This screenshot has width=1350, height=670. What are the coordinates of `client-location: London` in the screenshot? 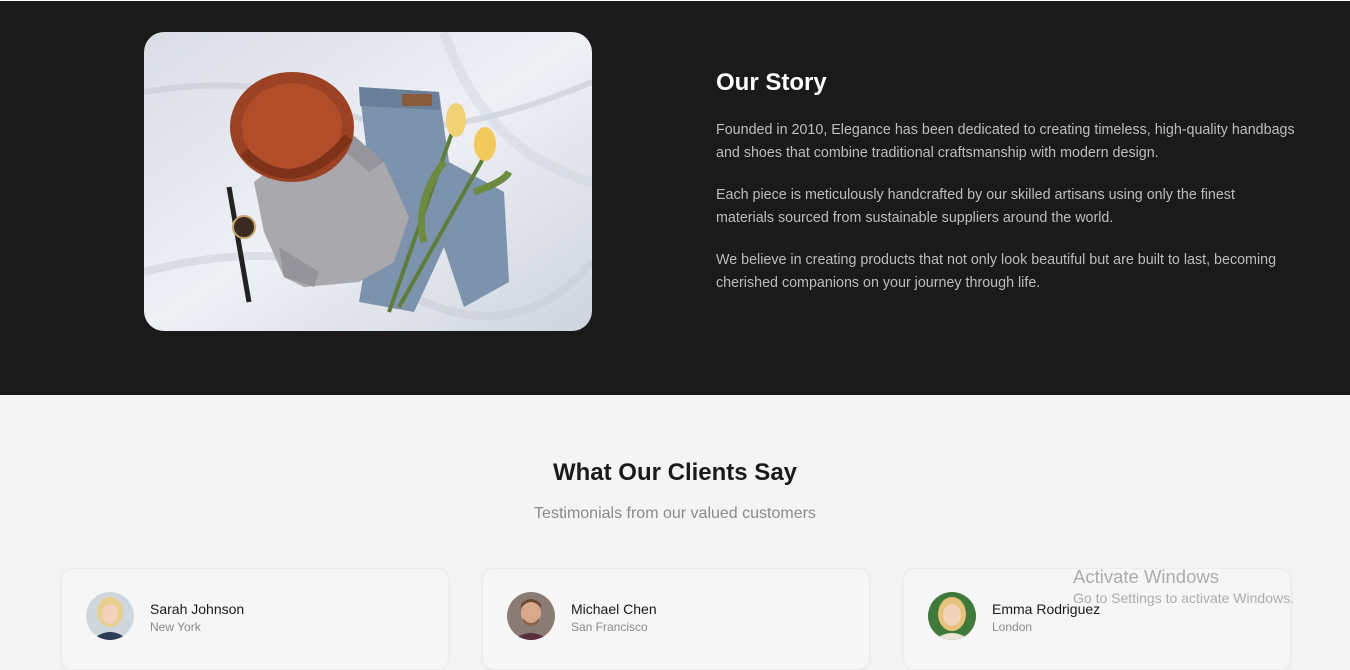 It's located at (1012, 627).